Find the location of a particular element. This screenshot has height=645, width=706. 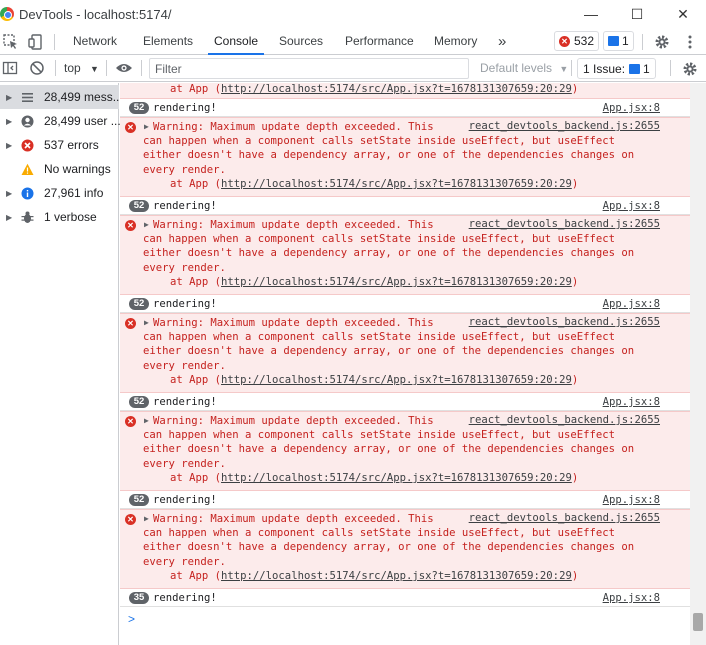

maximize-button: ☐ is located at coordinates (637, 14).